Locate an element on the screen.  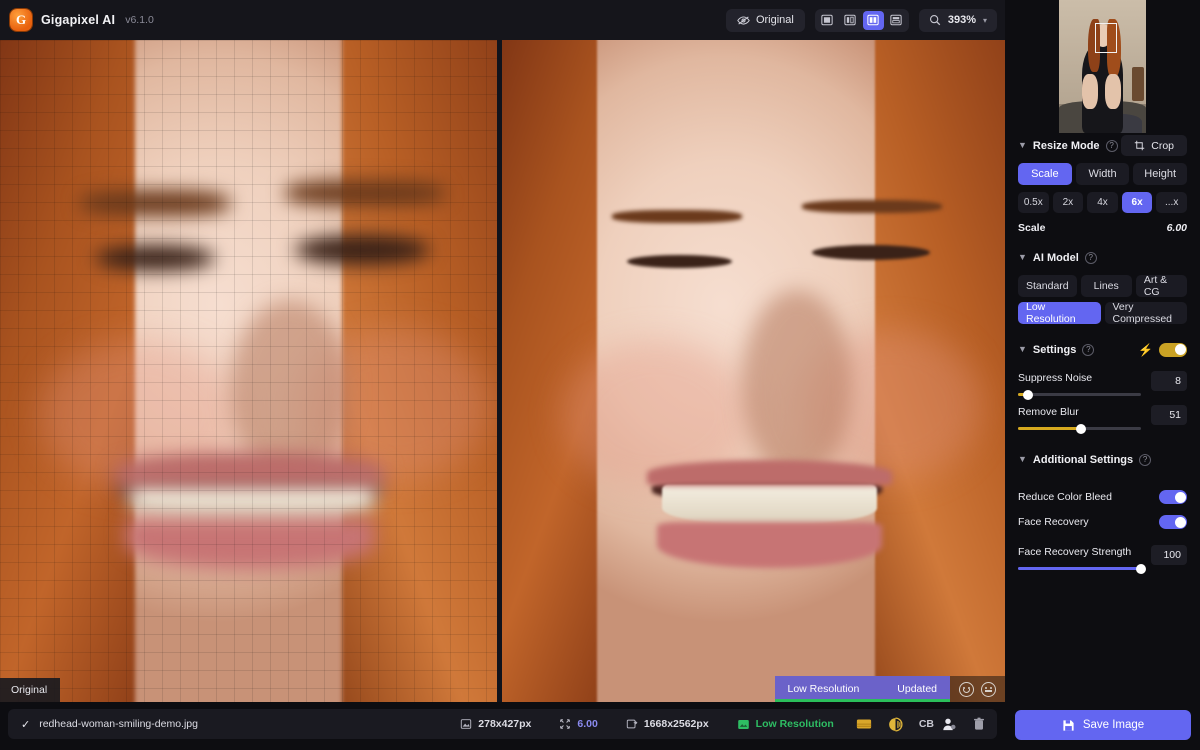
model-chip-icon is located at coordinates (743, 724).